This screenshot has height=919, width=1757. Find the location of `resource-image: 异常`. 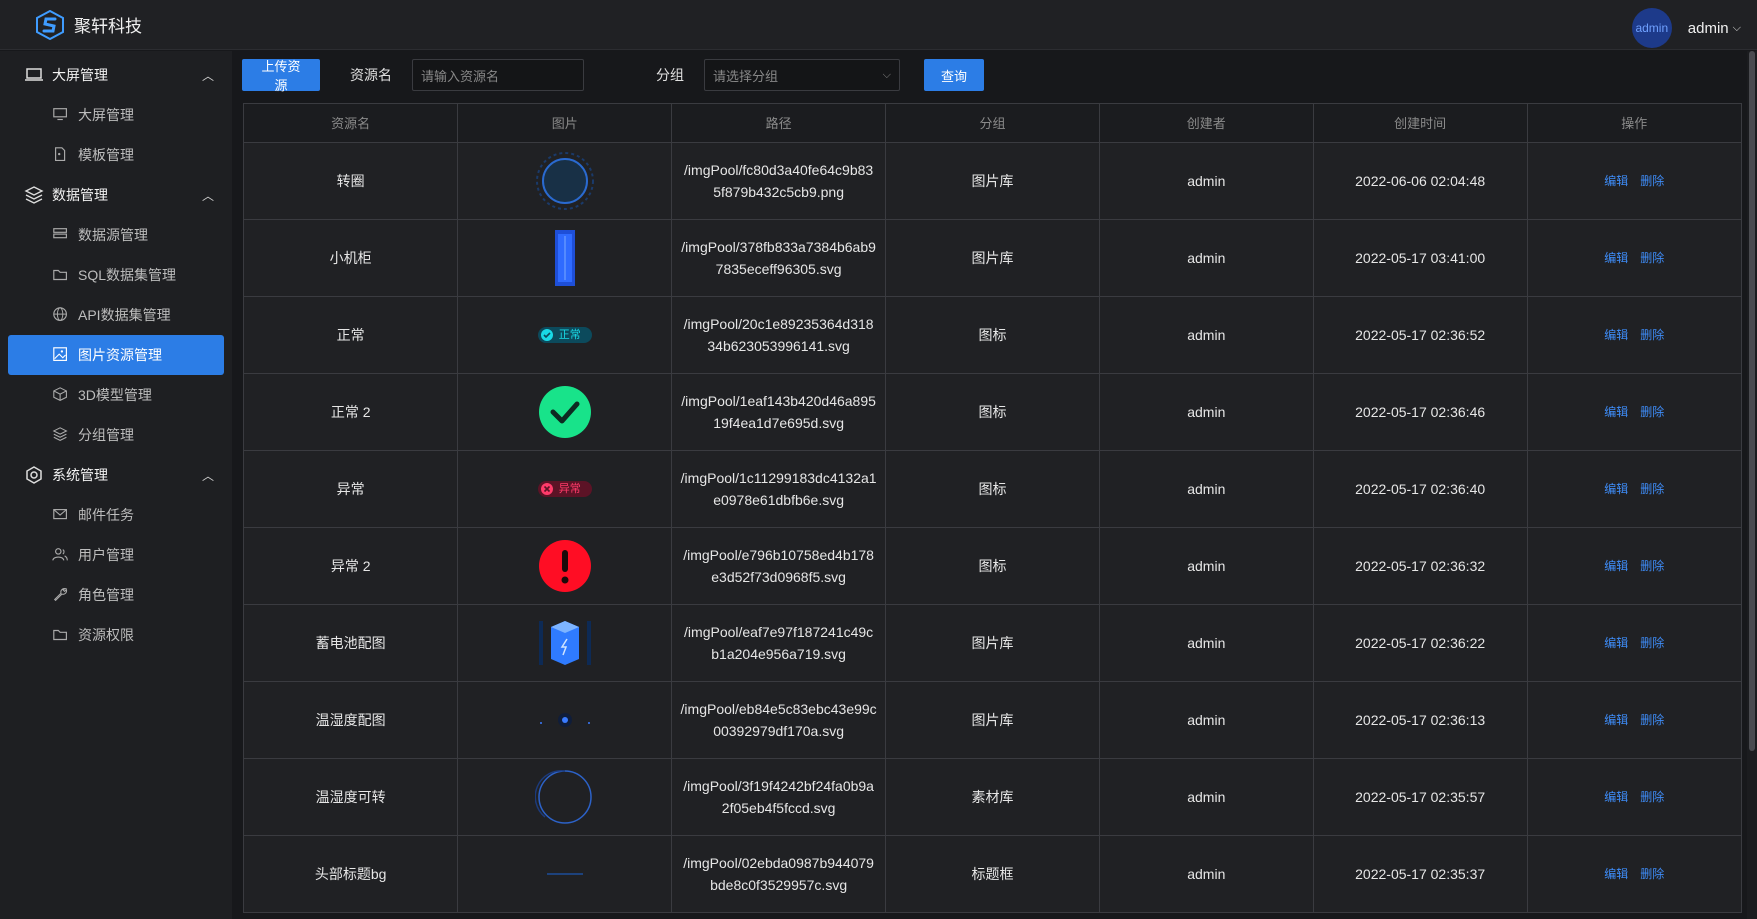

resource-image: 异常 is located at coordinates (565, 488).